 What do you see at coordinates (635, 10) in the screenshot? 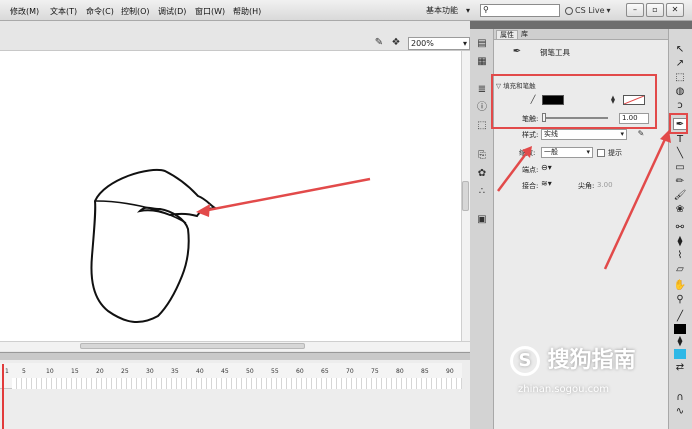
I see `minimize-button: –` at bounding box center [635, 10].